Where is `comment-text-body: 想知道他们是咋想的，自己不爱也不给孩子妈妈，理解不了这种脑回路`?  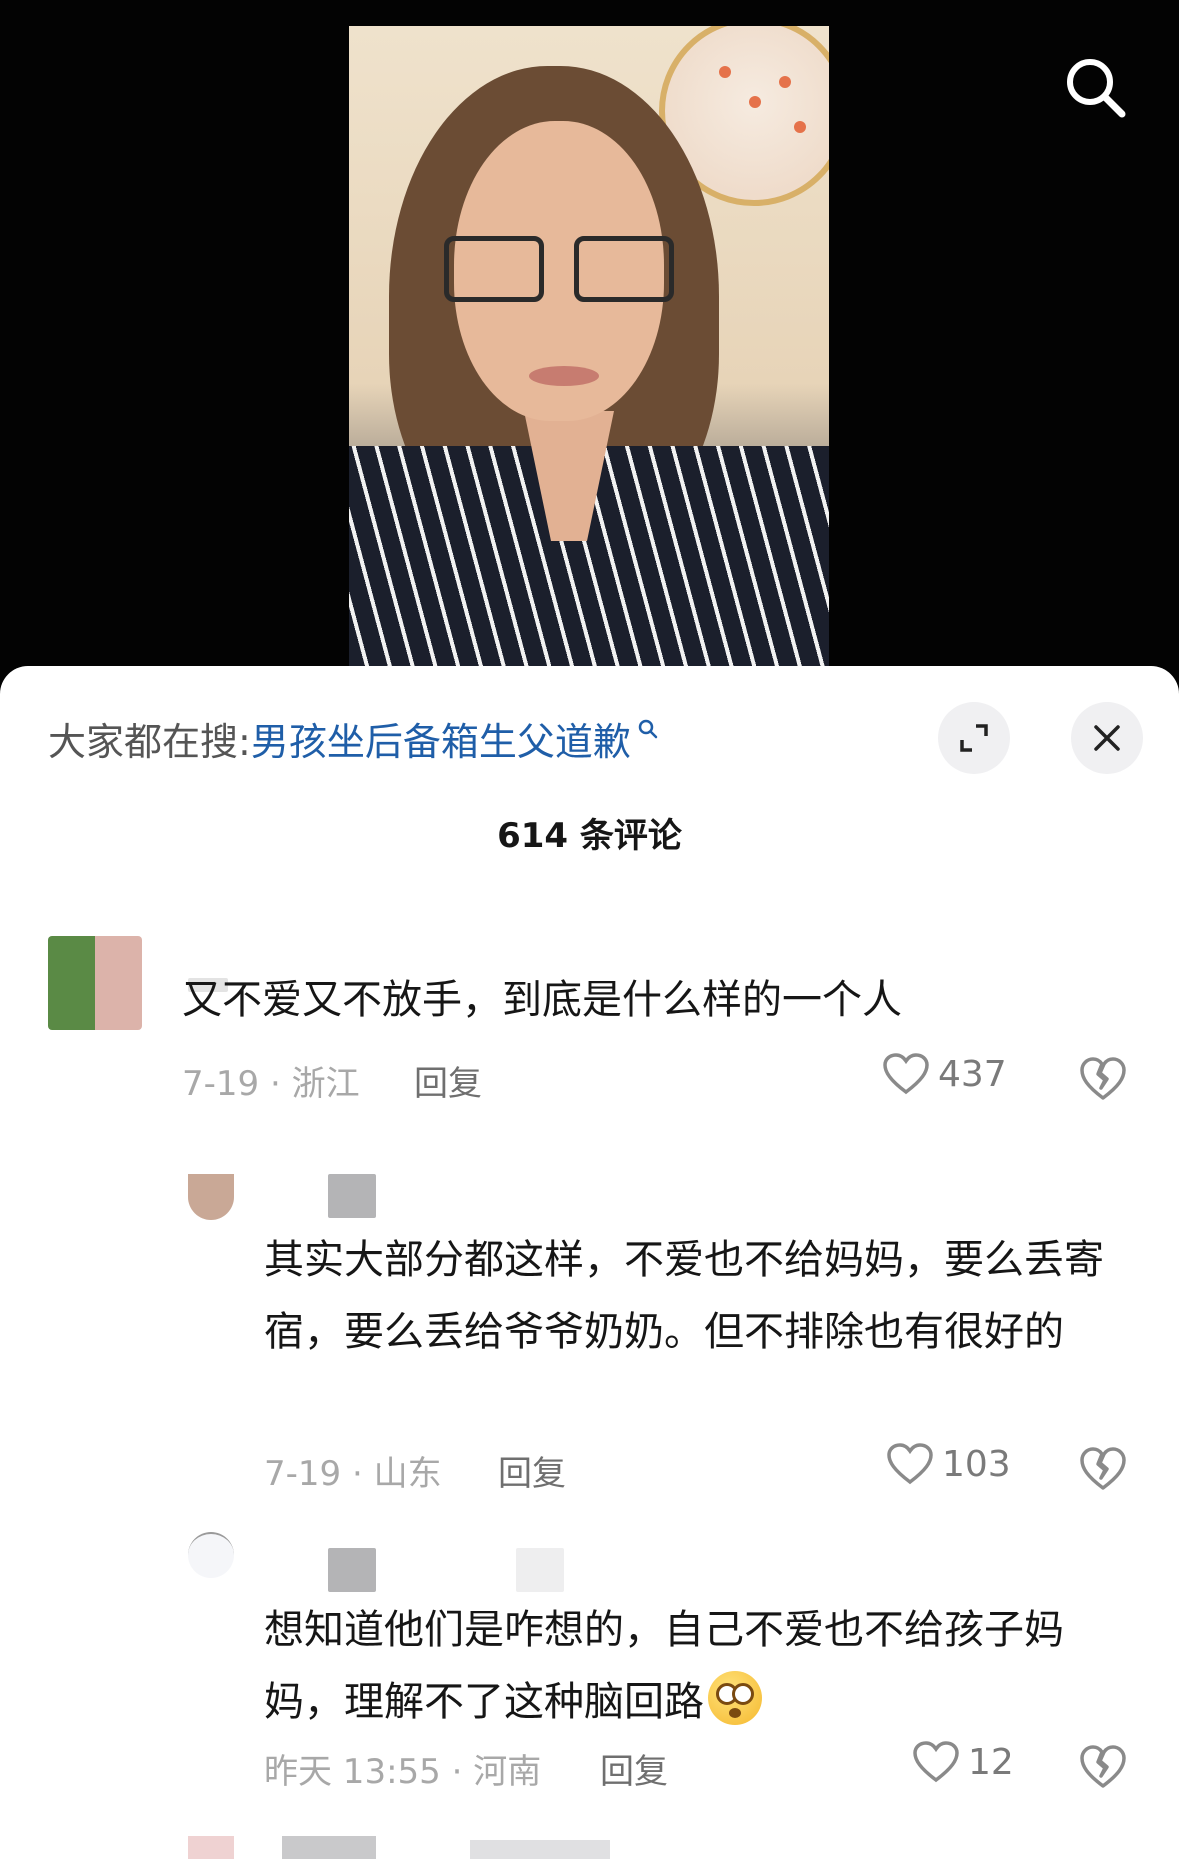
comment-text-body: 想知道他们是咋想的，自己不爱也不给孩子妈妈，理解不了这种脑回路 is located at coordinates (664, 1666).